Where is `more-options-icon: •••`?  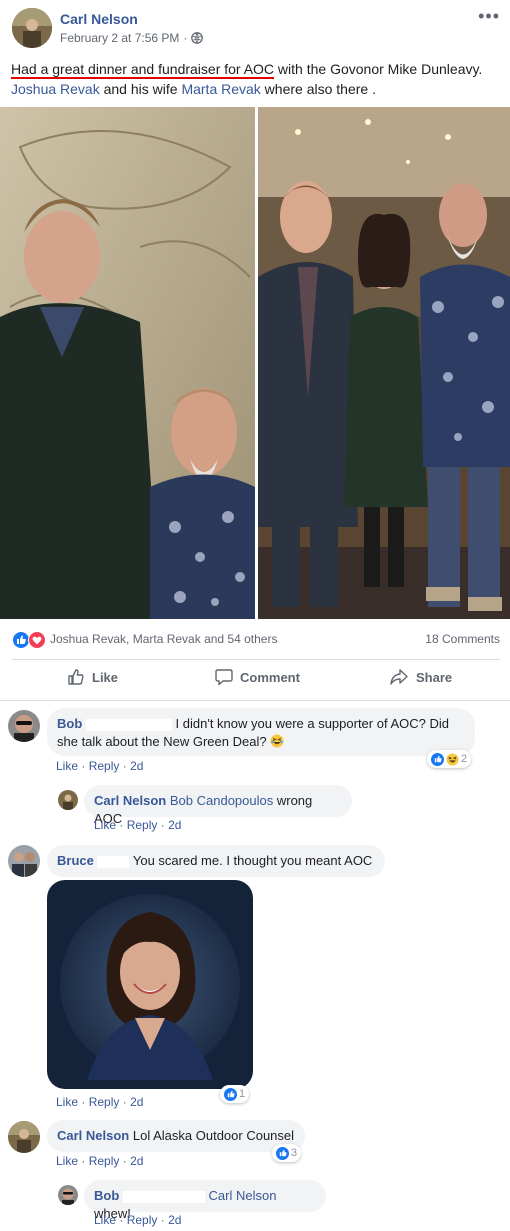
more-options-icon: ••• is located at coordinates (489, 16).